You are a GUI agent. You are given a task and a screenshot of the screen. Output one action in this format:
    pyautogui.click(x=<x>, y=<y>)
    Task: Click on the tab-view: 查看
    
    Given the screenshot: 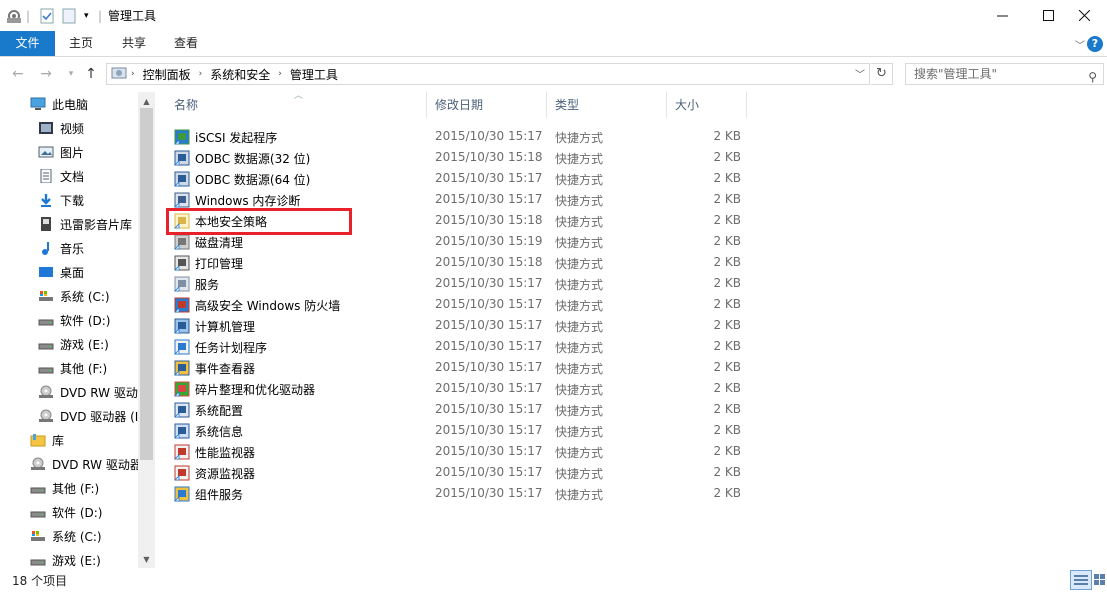 What is the action you would take?
    pyautogui.click(x=186, y=43)
    